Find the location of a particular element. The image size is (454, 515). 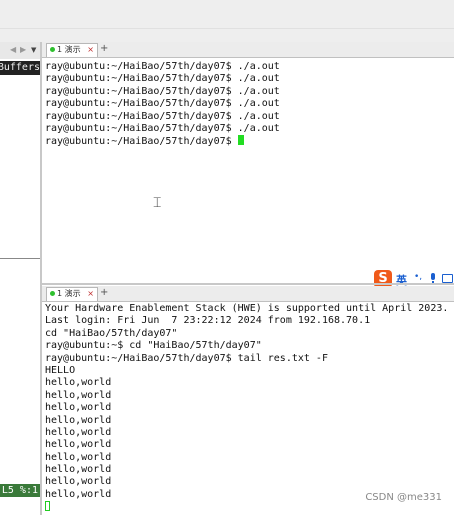

terminal-line: HELLO is located at coordinates (60, 370).